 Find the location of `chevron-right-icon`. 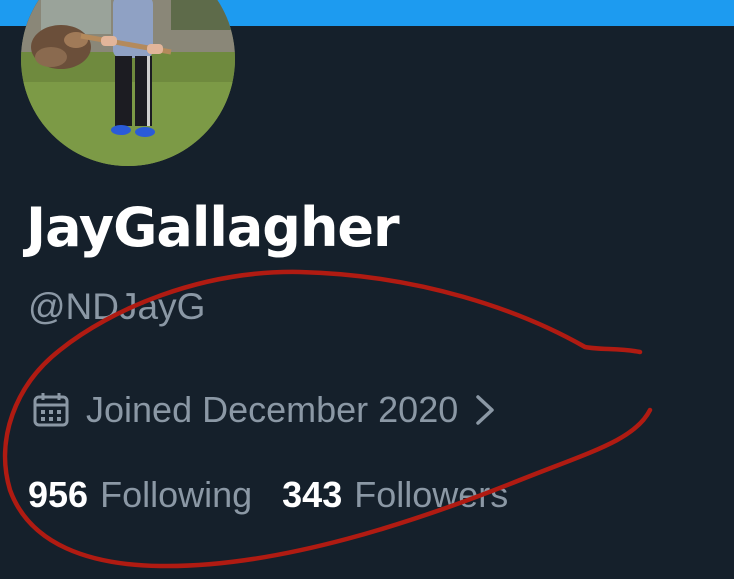

chevron-right-icon is located at coordinates (485, 410).